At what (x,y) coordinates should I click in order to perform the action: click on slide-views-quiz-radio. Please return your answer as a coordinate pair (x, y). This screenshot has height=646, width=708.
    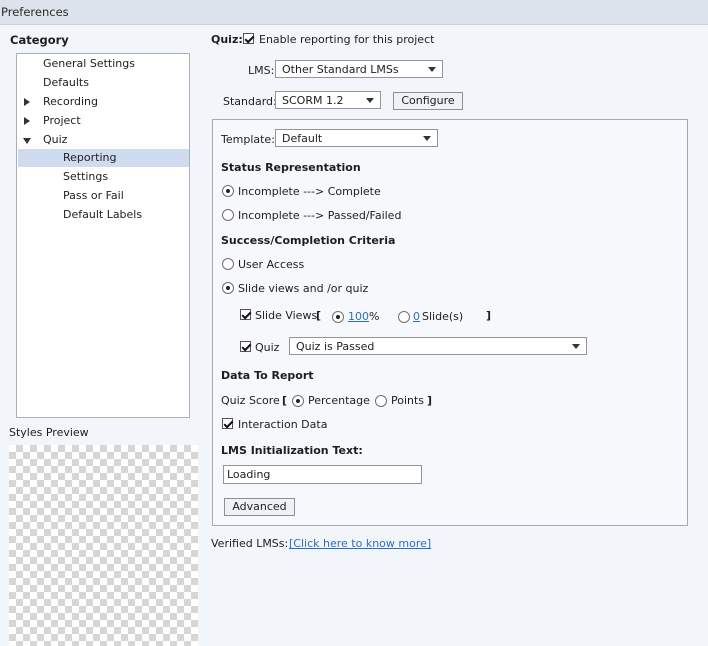
    Looking at the image, I should click on (228, 288).